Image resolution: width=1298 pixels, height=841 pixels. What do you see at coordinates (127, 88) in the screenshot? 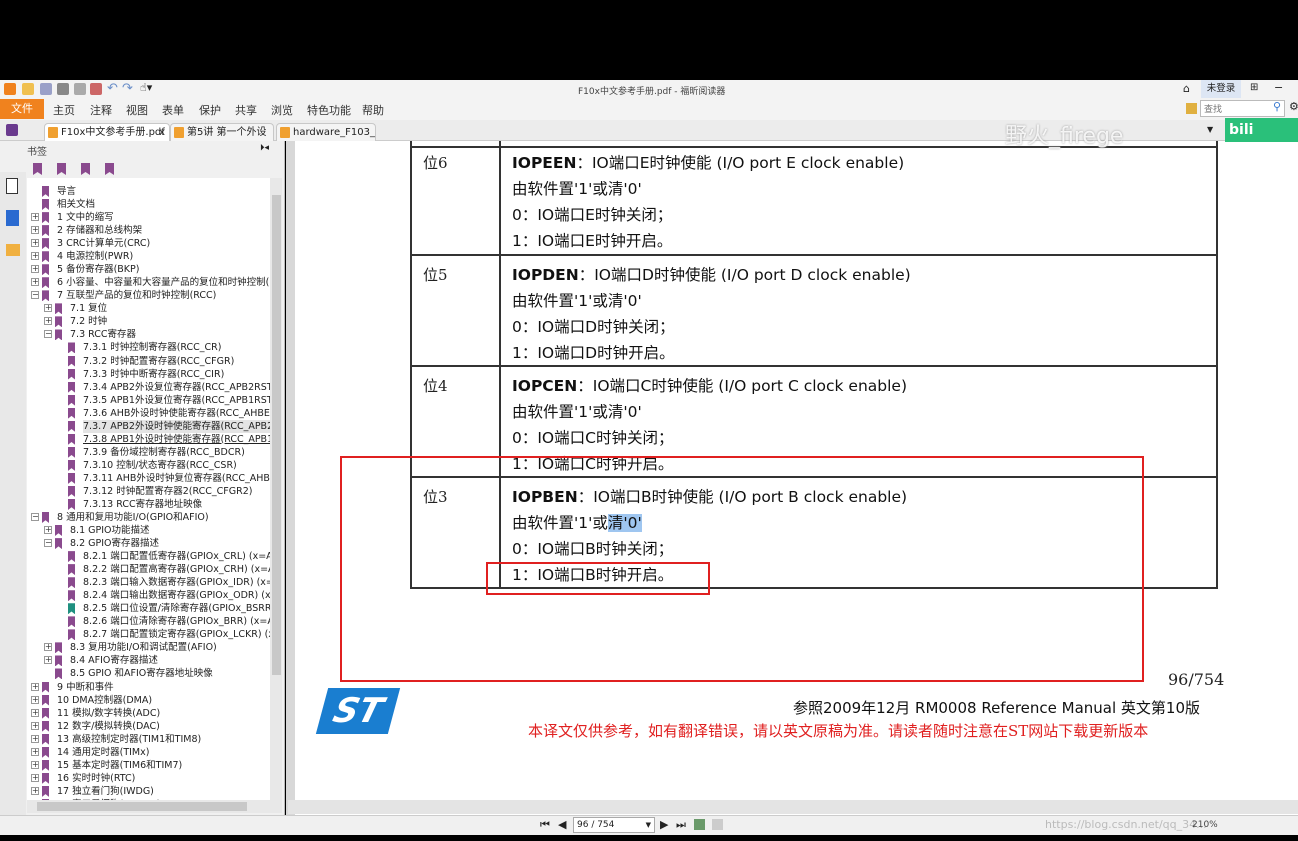
I see `redo-icon: ↷` at bounding box center [127, 88].